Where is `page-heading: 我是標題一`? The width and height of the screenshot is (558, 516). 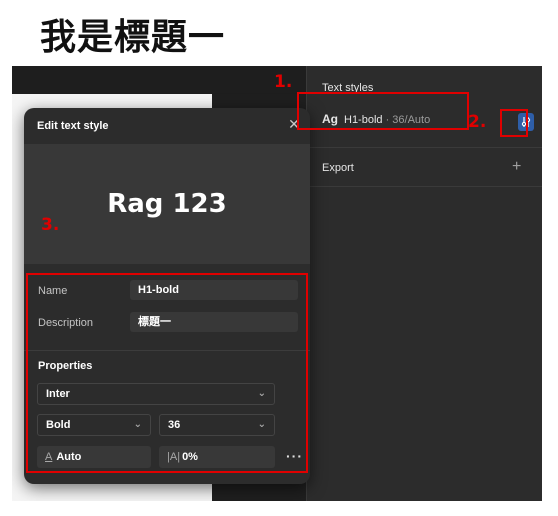
page-heading: 我是標題一 is located at coordinates (133, 37).